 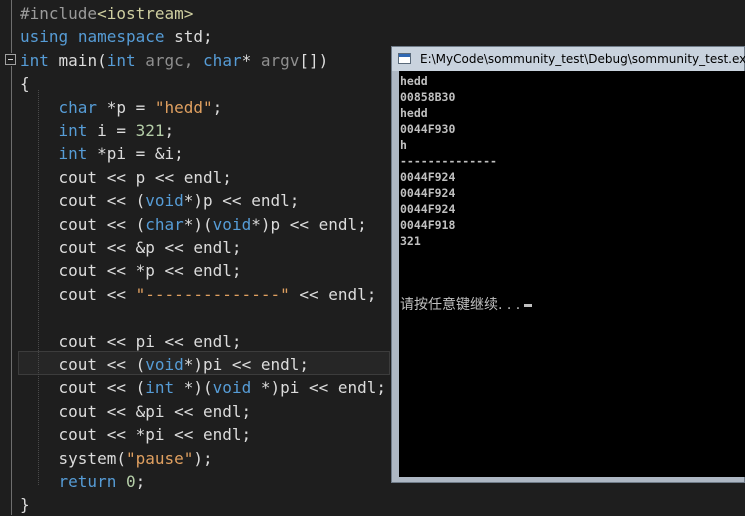 I want to click on console-output-line: h, so click(x=403, y=145).